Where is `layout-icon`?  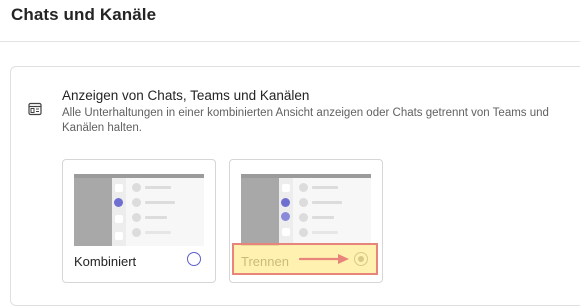
layout-icon is located at coordinates (35, 109).